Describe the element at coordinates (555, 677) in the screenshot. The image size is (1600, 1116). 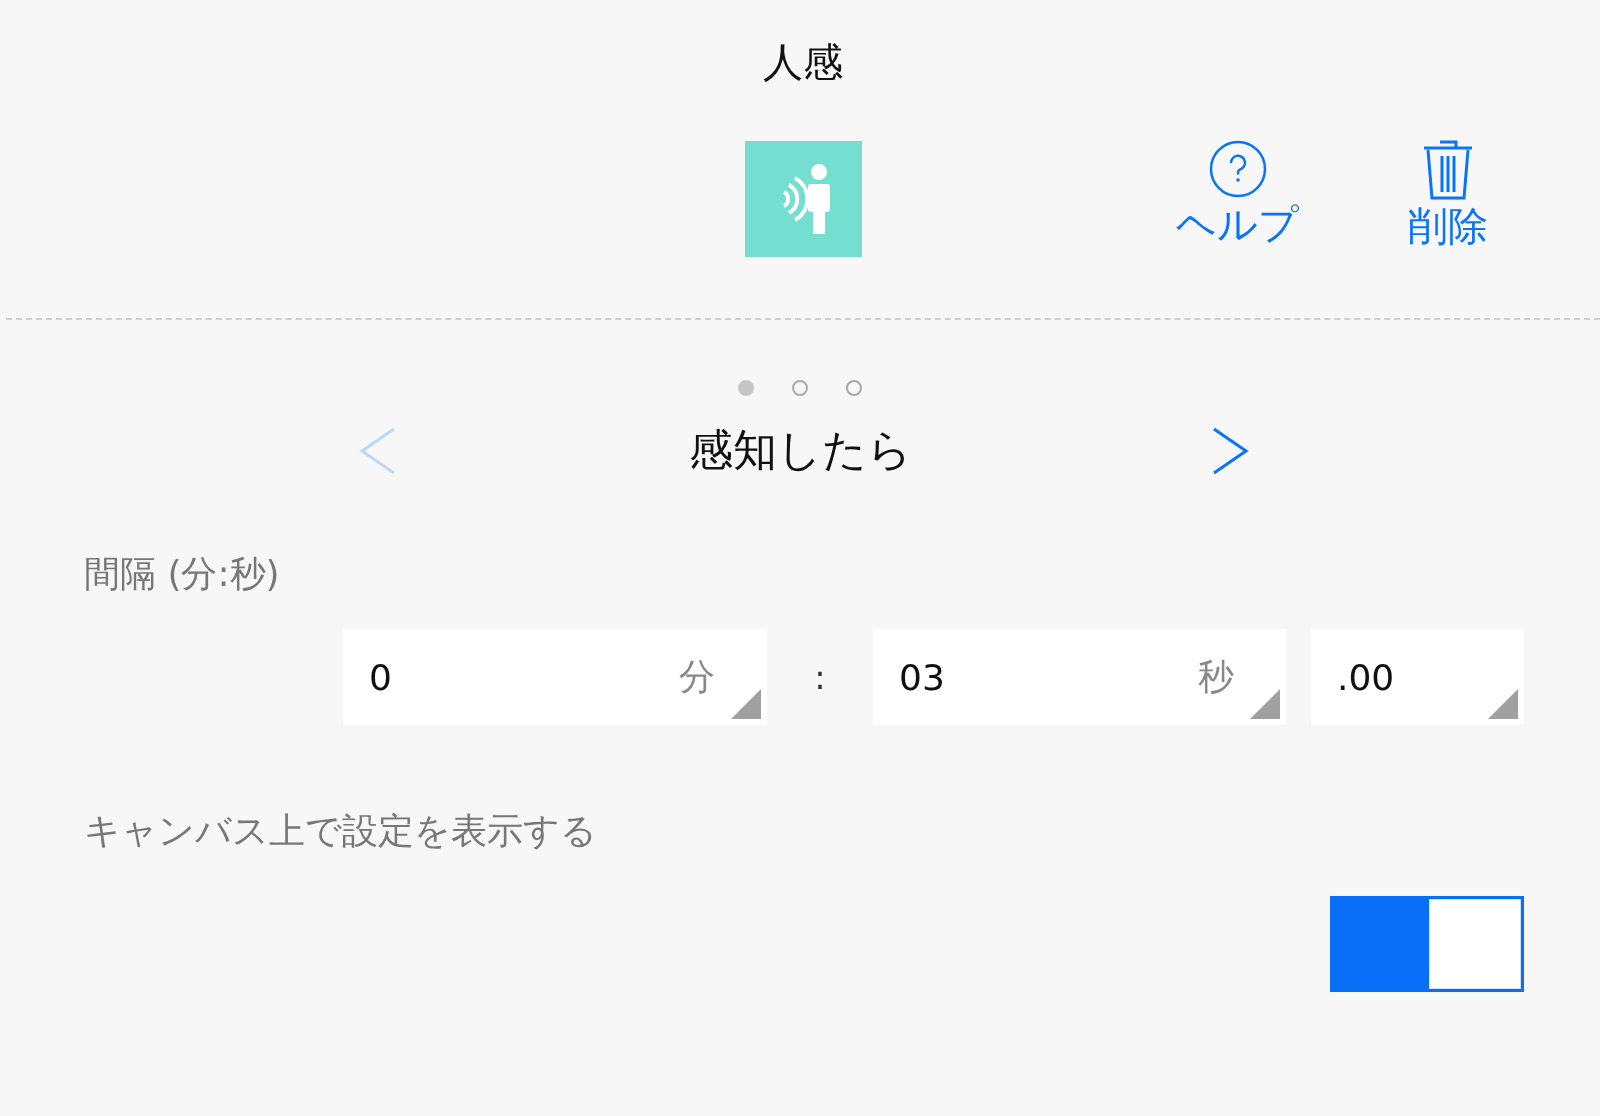
I see `number-field: 0 分` at that location.